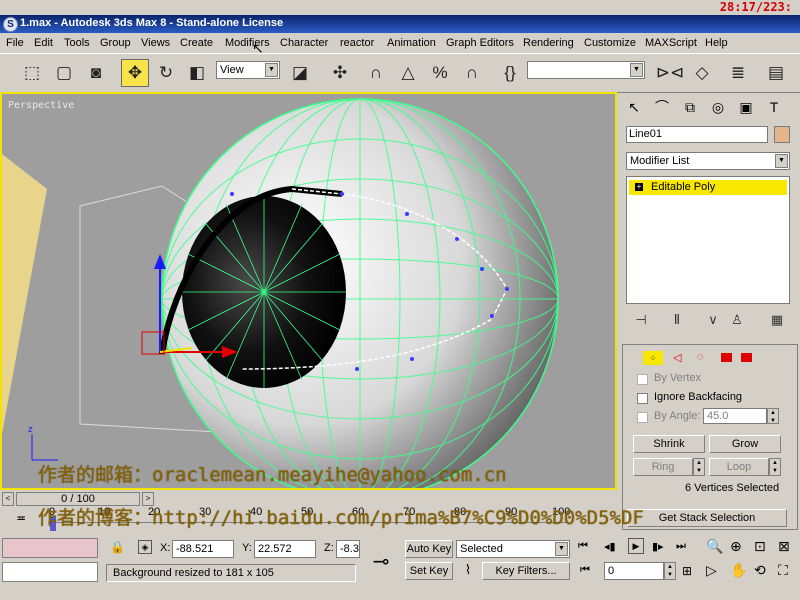  I want to click on maxscript-listener-mini, so click(50, 548).